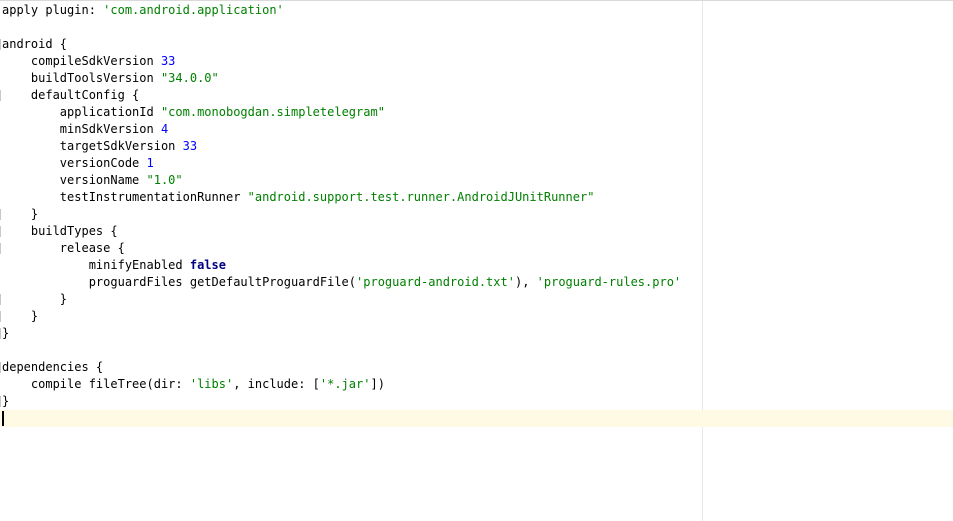 This screenshot has height=521, width=953. What do you see at coordinates (377, 384) in the screenshot?
I see `code-text: ])` at bounding box center [377, 384].